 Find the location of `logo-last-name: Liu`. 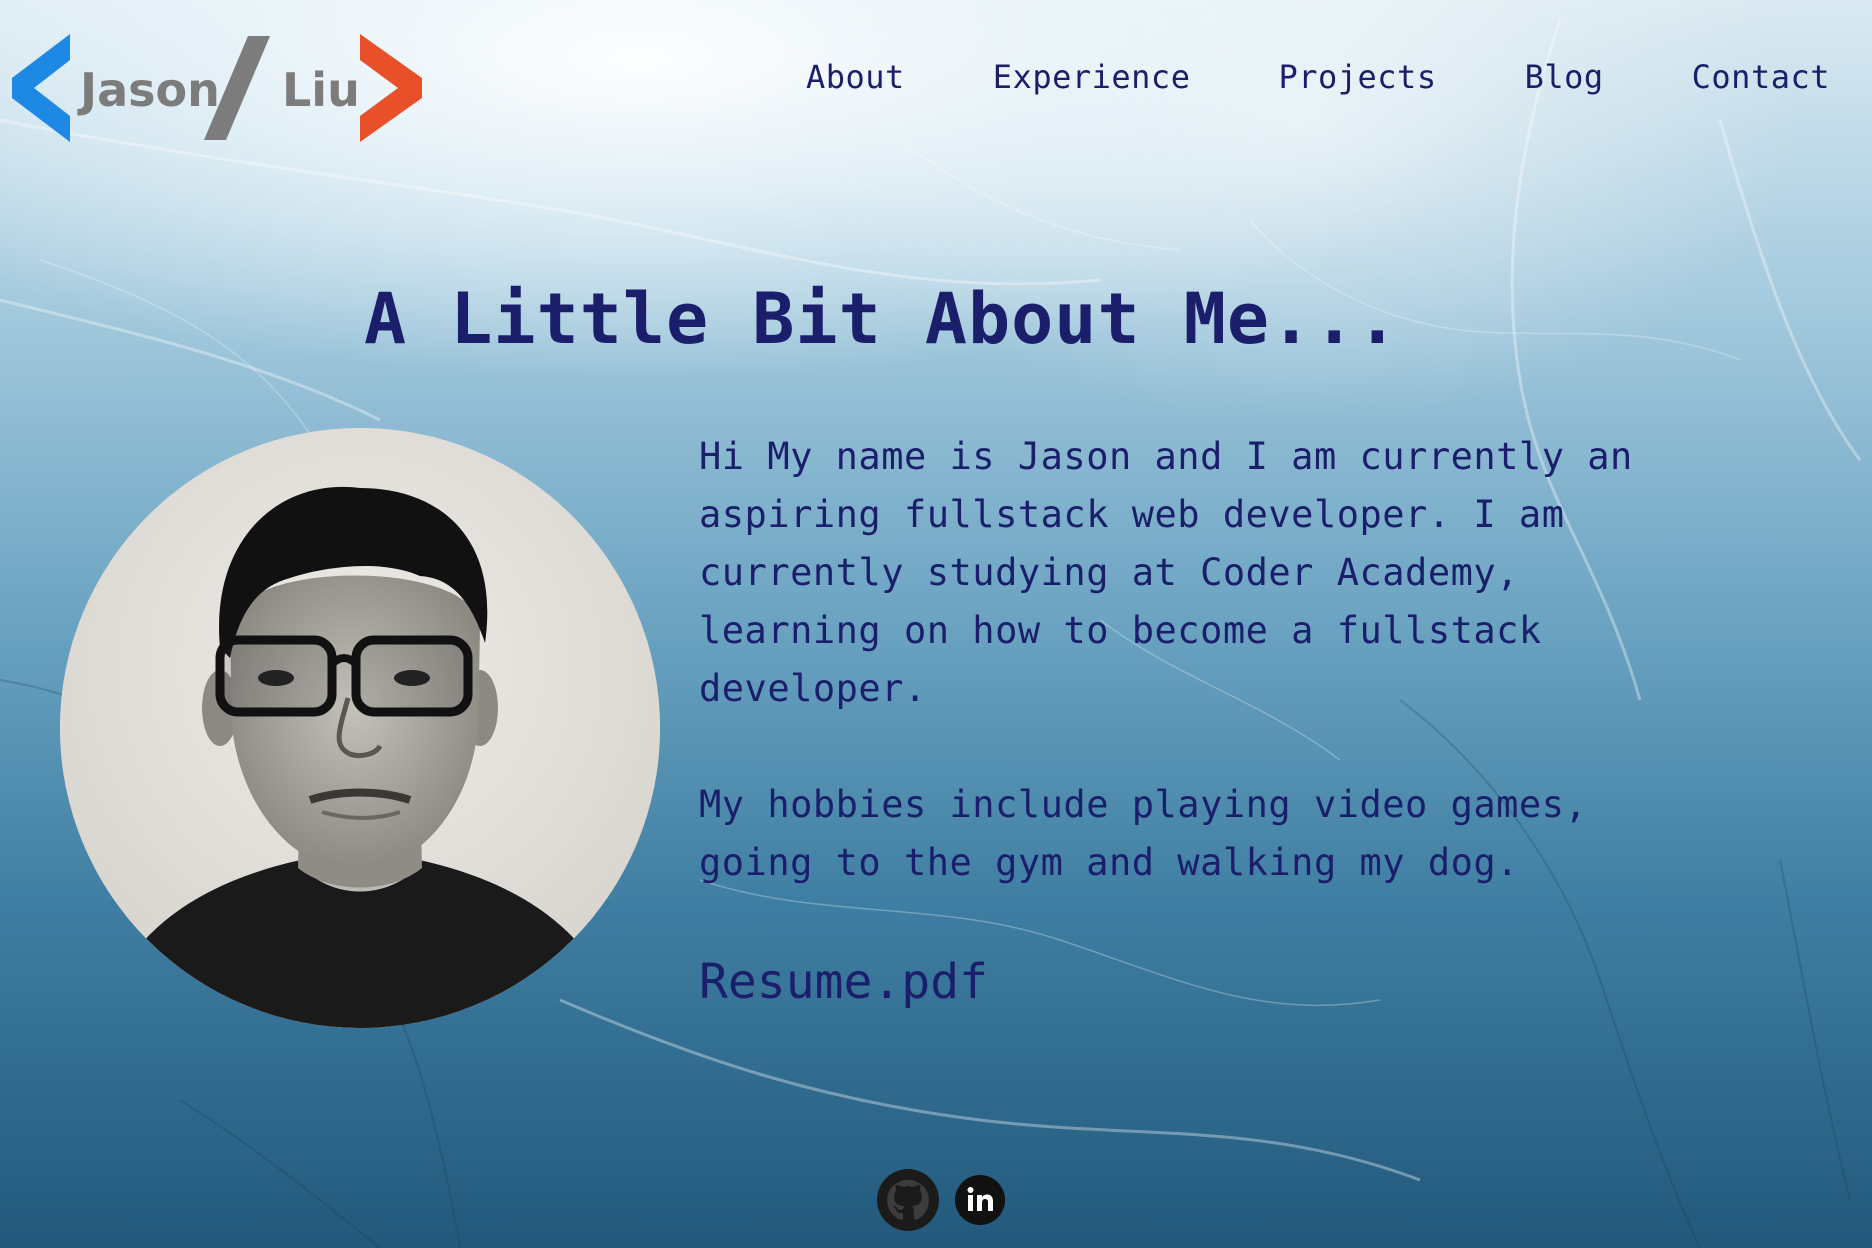

logo-last-name: Liu is located at coordinates (321, 90).